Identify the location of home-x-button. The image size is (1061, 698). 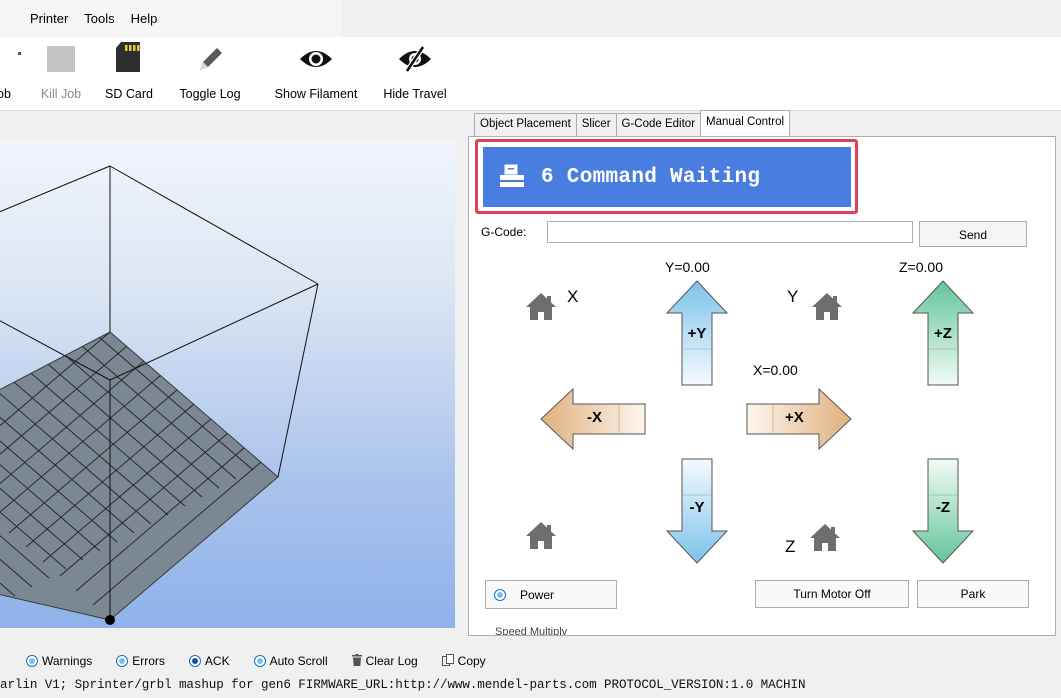
(541, 307).